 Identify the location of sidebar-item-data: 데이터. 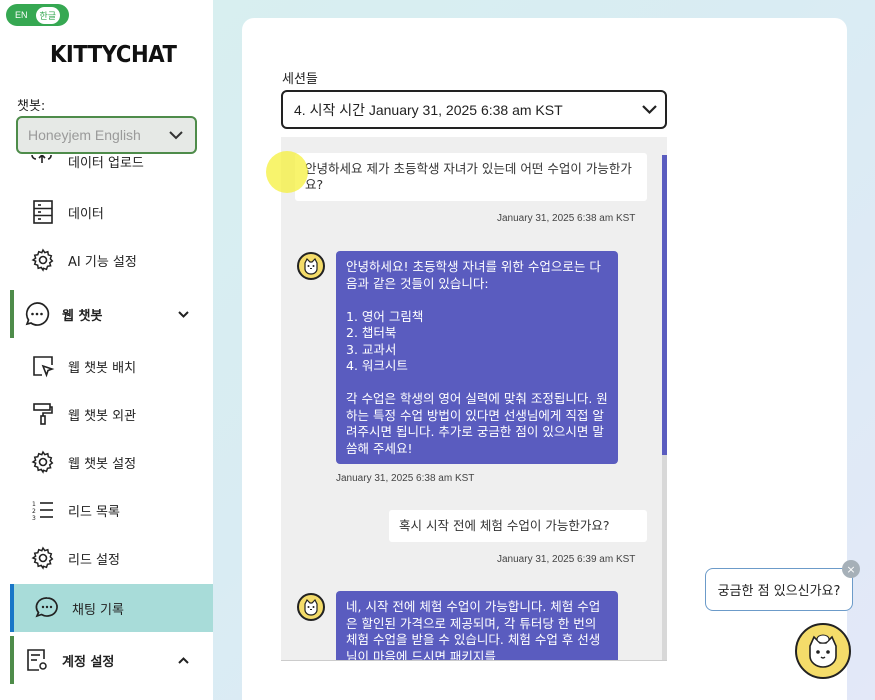
(106, 212).